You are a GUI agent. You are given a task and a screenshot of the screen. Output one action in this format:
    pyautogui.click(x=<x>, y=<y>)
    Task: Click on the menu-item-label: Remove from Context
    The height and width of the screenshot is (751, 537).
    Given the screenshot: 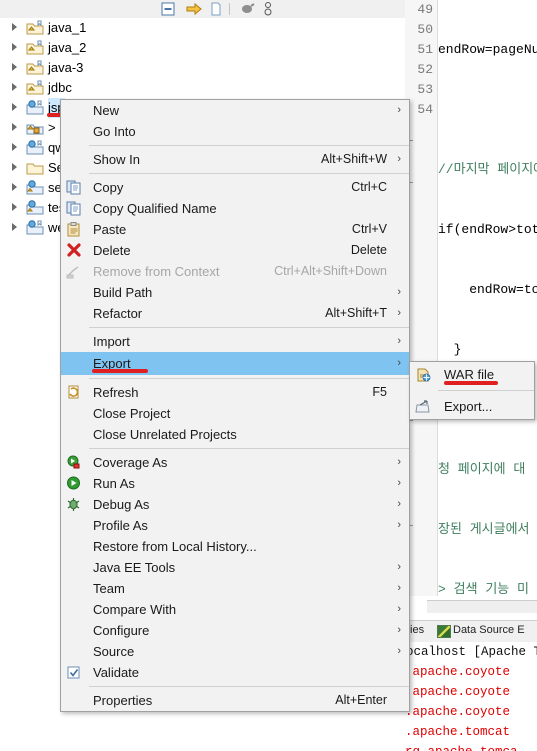 What is the action you would take?
    pyautogui.click(x=156, y=271)
    